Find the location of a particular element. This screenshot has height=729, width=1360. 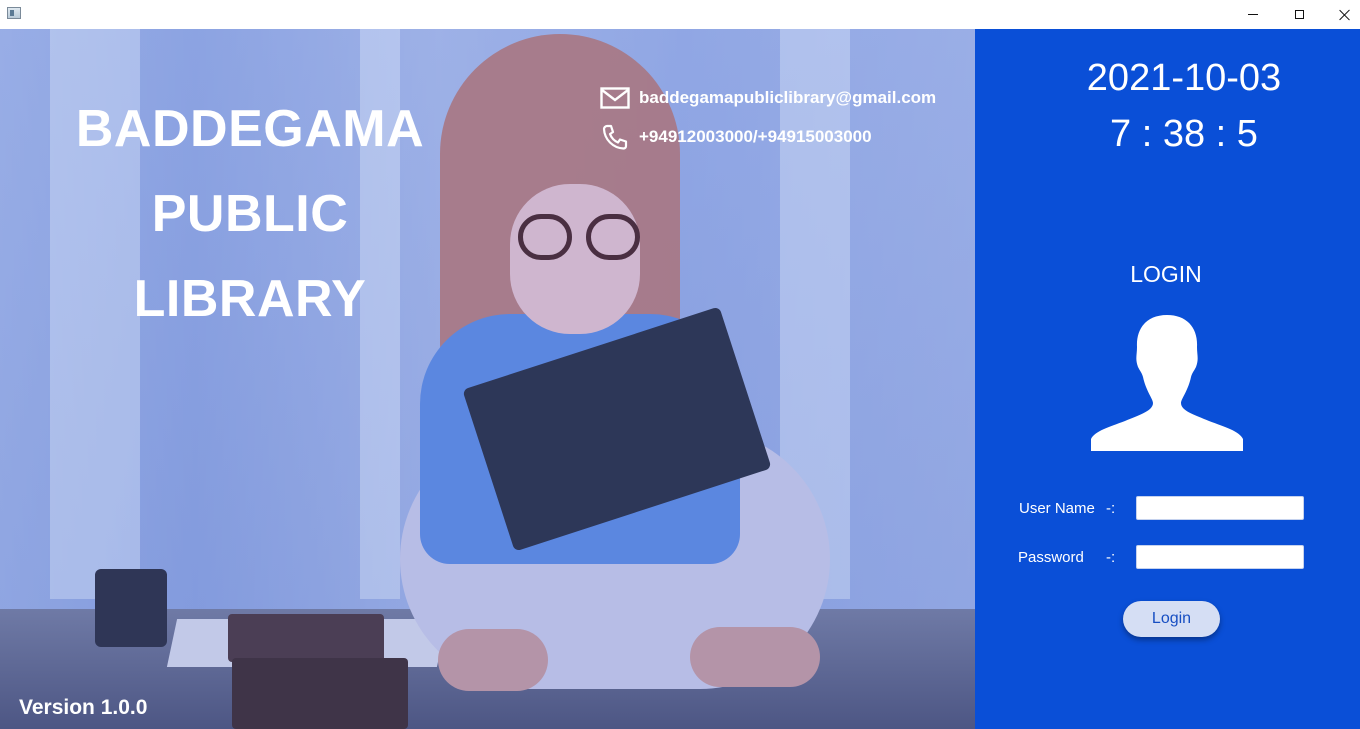

maximize-button is located at coordinates (1299, 14).